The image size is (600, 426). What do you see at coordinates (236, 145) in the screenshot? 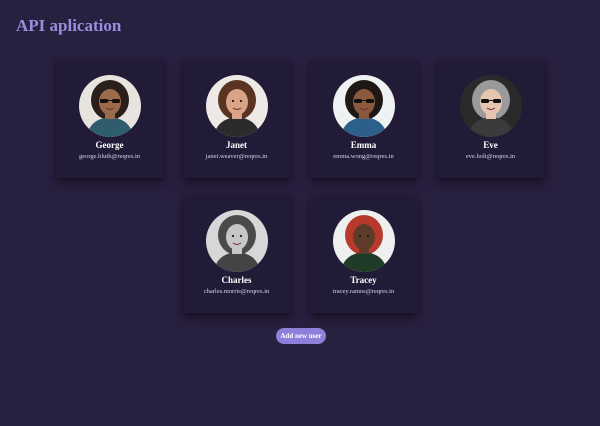
I see `user-name: Janet` at bounding box center [236, 145].